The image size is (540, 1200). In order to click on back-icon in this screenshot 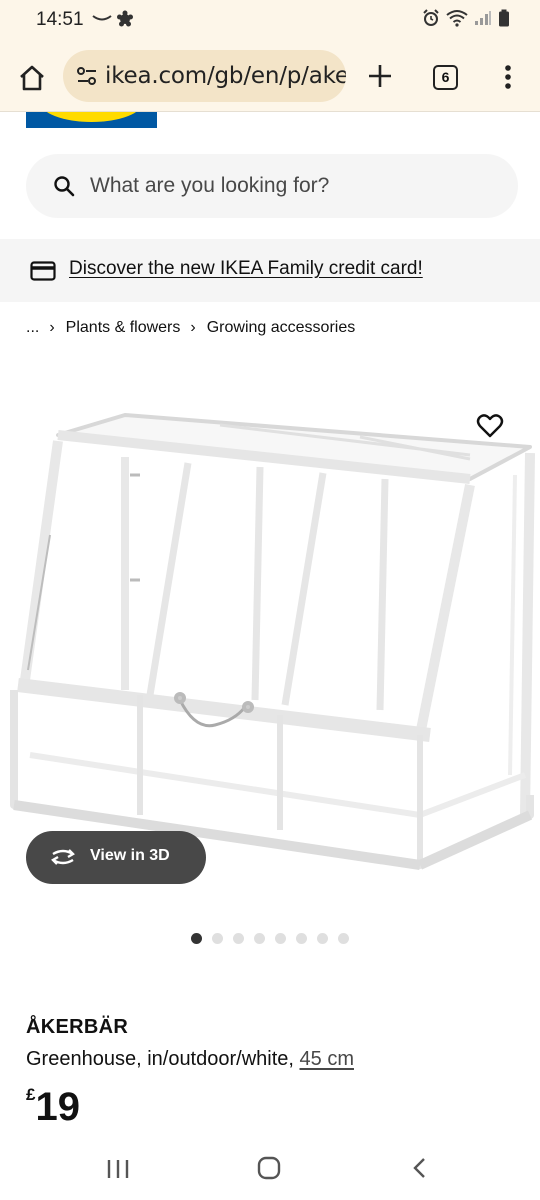, I will do `click(420, 1168)`.